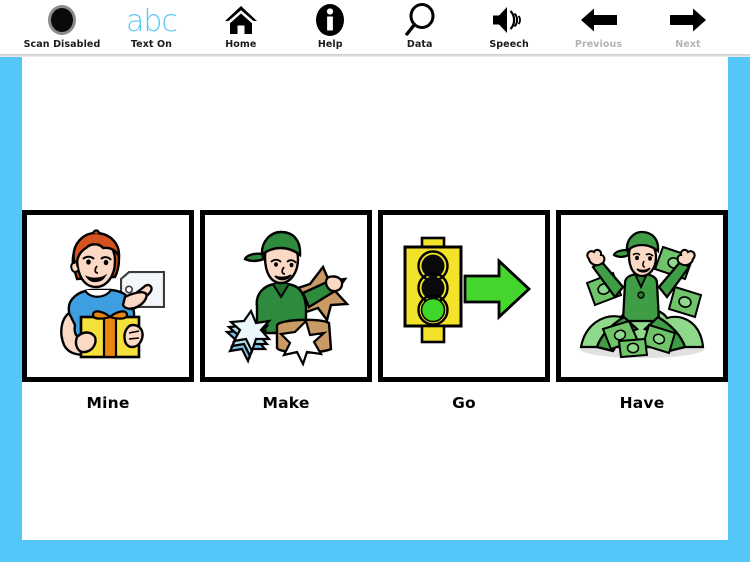 The height and width of the screenshot is (562, 750). I want to click on toolbar-label-home: Home, so click(241, 44).